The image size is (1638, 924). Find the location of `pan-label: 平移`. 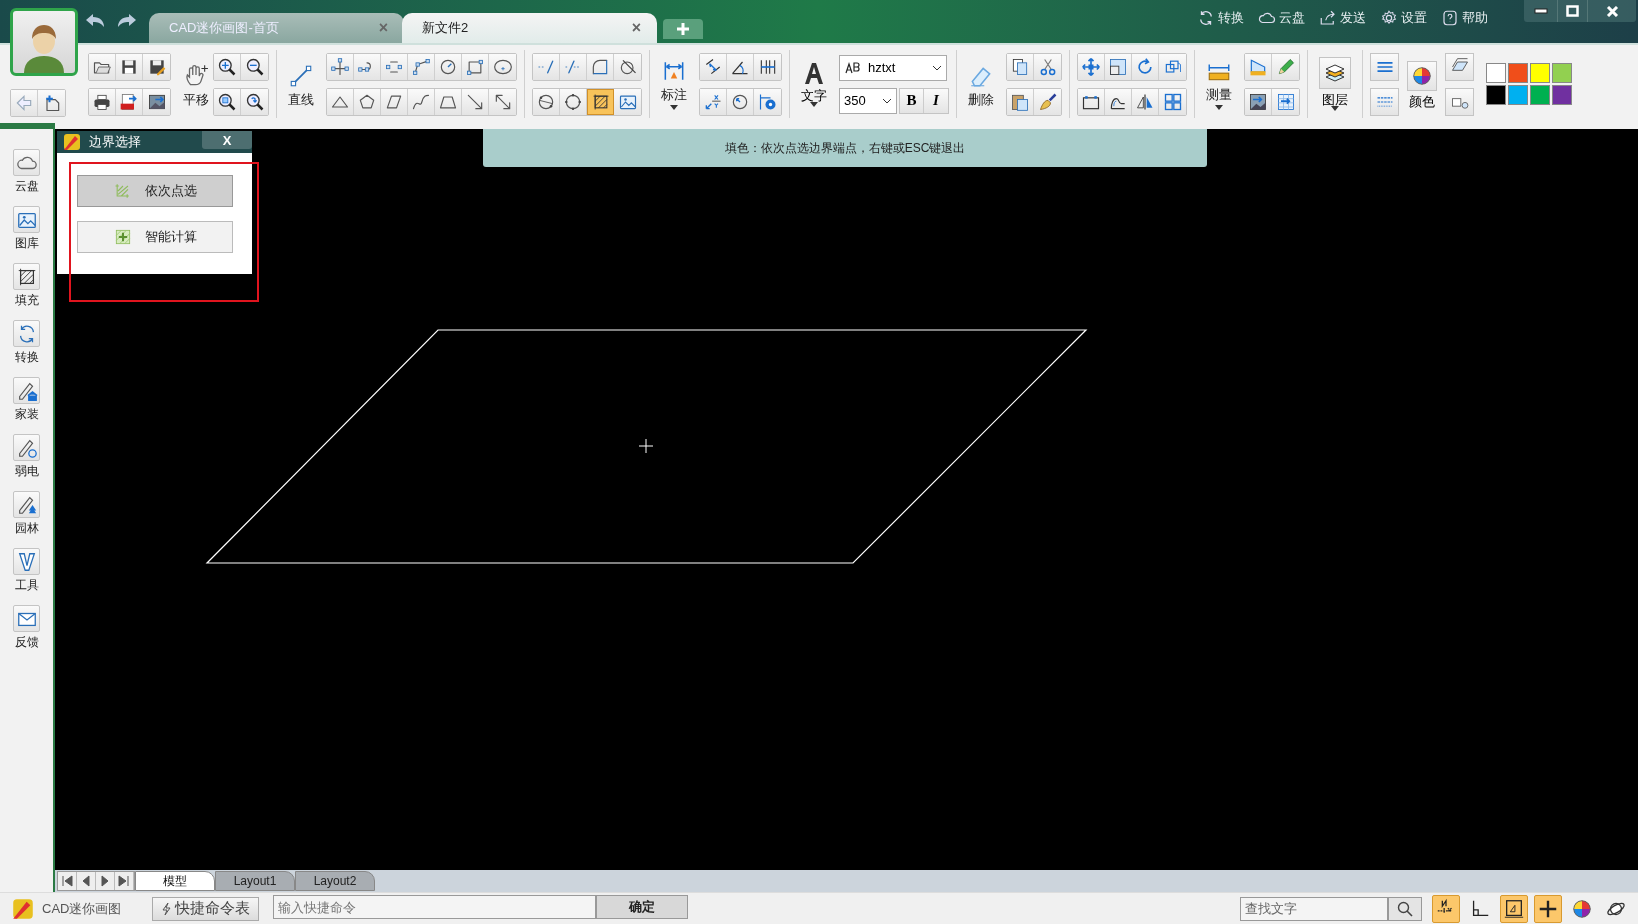

pan-label: 平移 is located at coordinates (196, 99).